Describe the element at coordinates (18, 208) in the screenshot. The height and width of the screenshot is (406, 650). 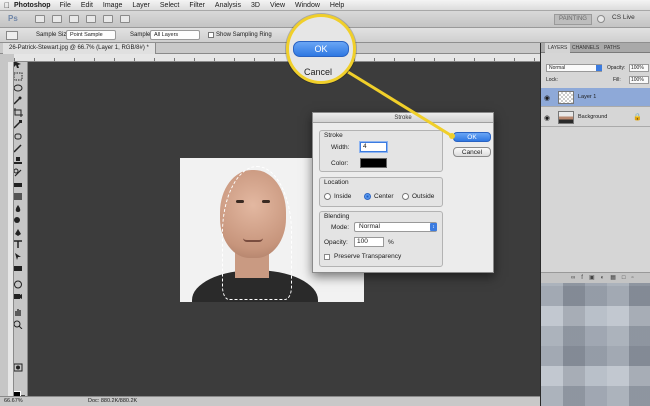
I see `blur-tool-icon` at that location.